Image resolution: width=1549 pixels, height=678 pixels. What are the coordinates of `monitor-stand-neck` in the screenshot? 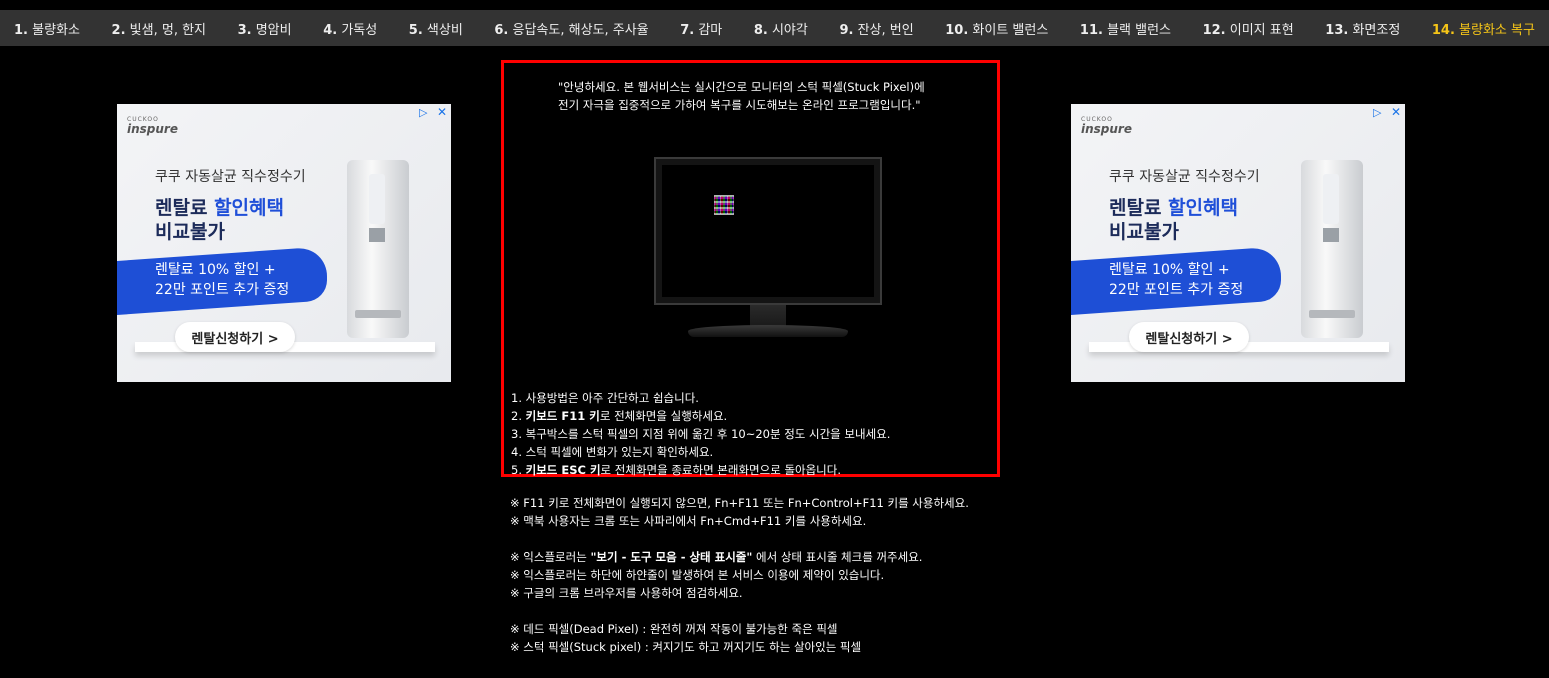 It's located at (768, 316).